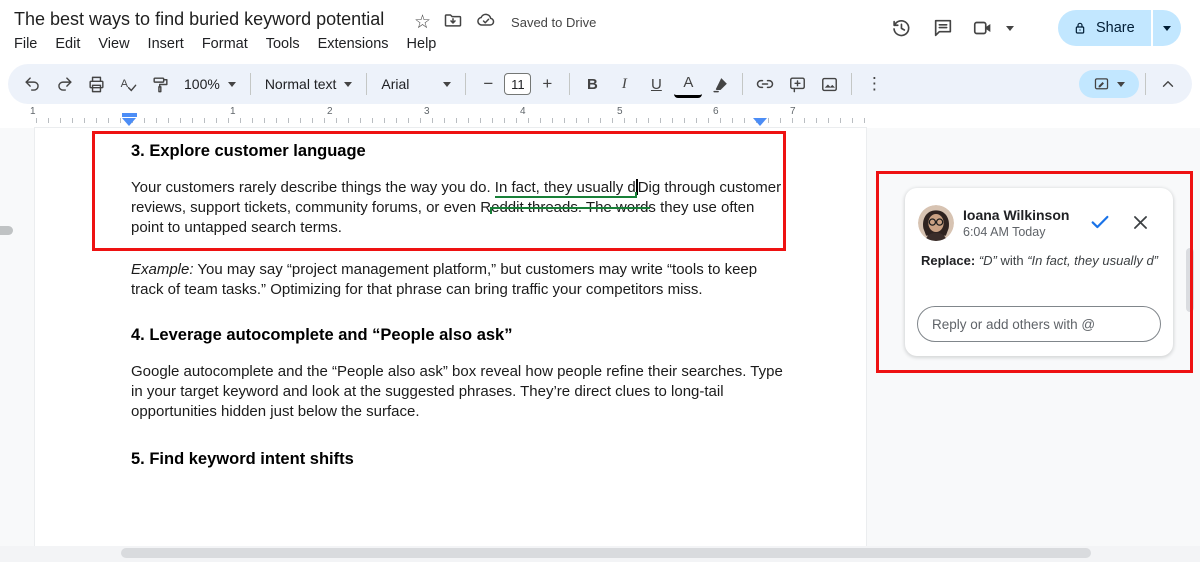 The height and width of the screenshot is (562, 1200). I want to click on svg-text: A, so click(124, 83).